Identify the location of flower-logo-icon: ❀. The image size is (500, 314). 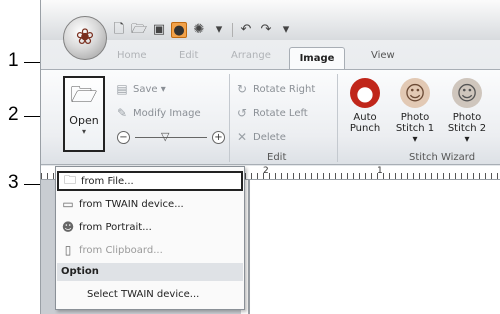
(85, 37).